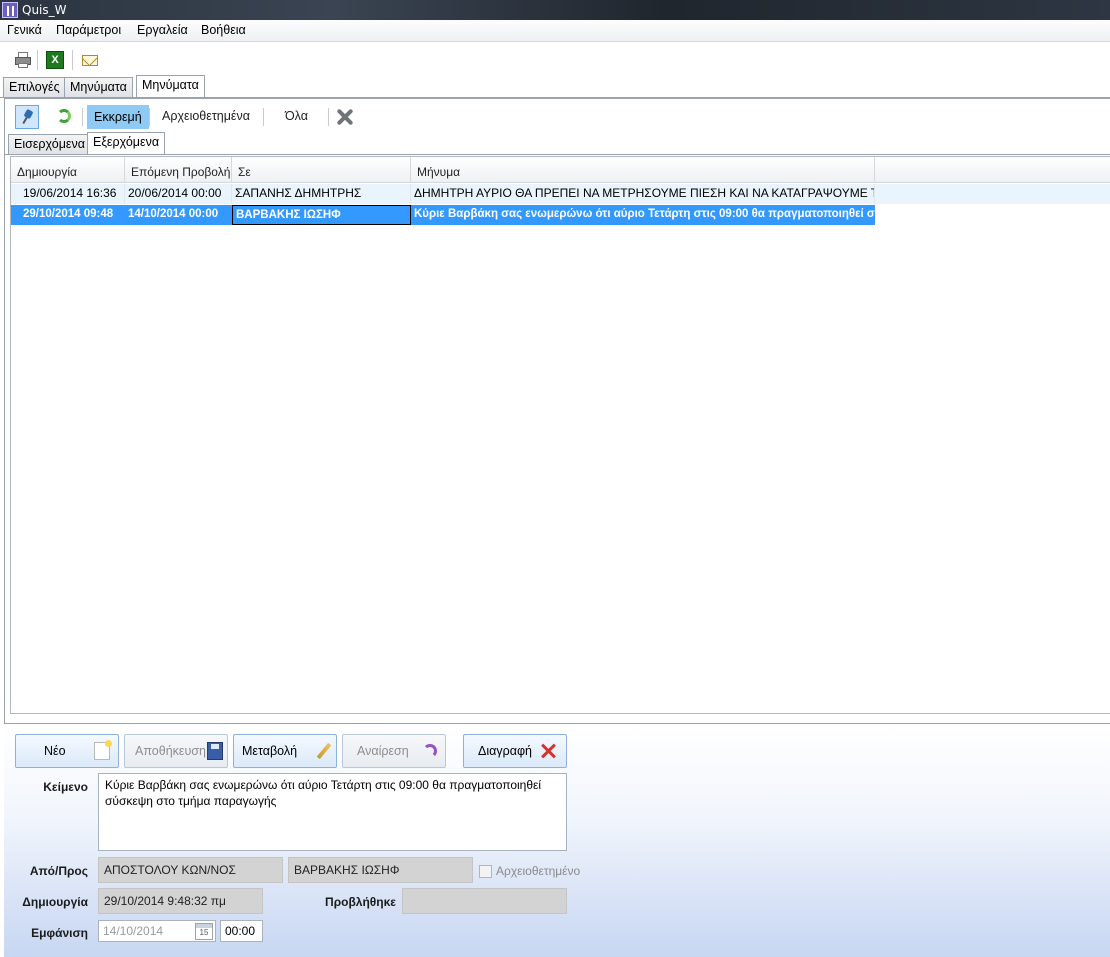  Describe the element at coordinates (170, 86) in the screenshot. I see `tab-messages-active: Μηνύματα` at that location.